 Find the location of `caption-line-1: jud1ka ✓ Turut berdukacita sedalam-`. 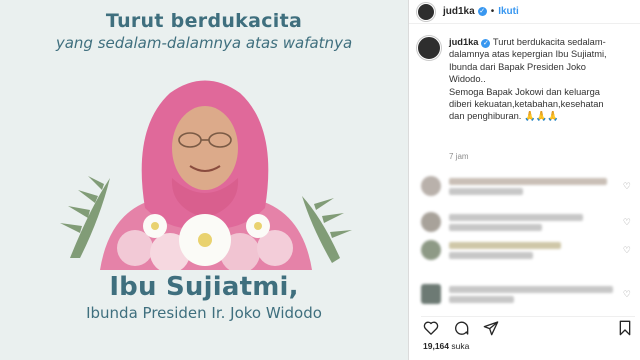

caption-line-1: jud1ka ✓ Turut berdukacita sedalam- is located at coordinates (527, 42).